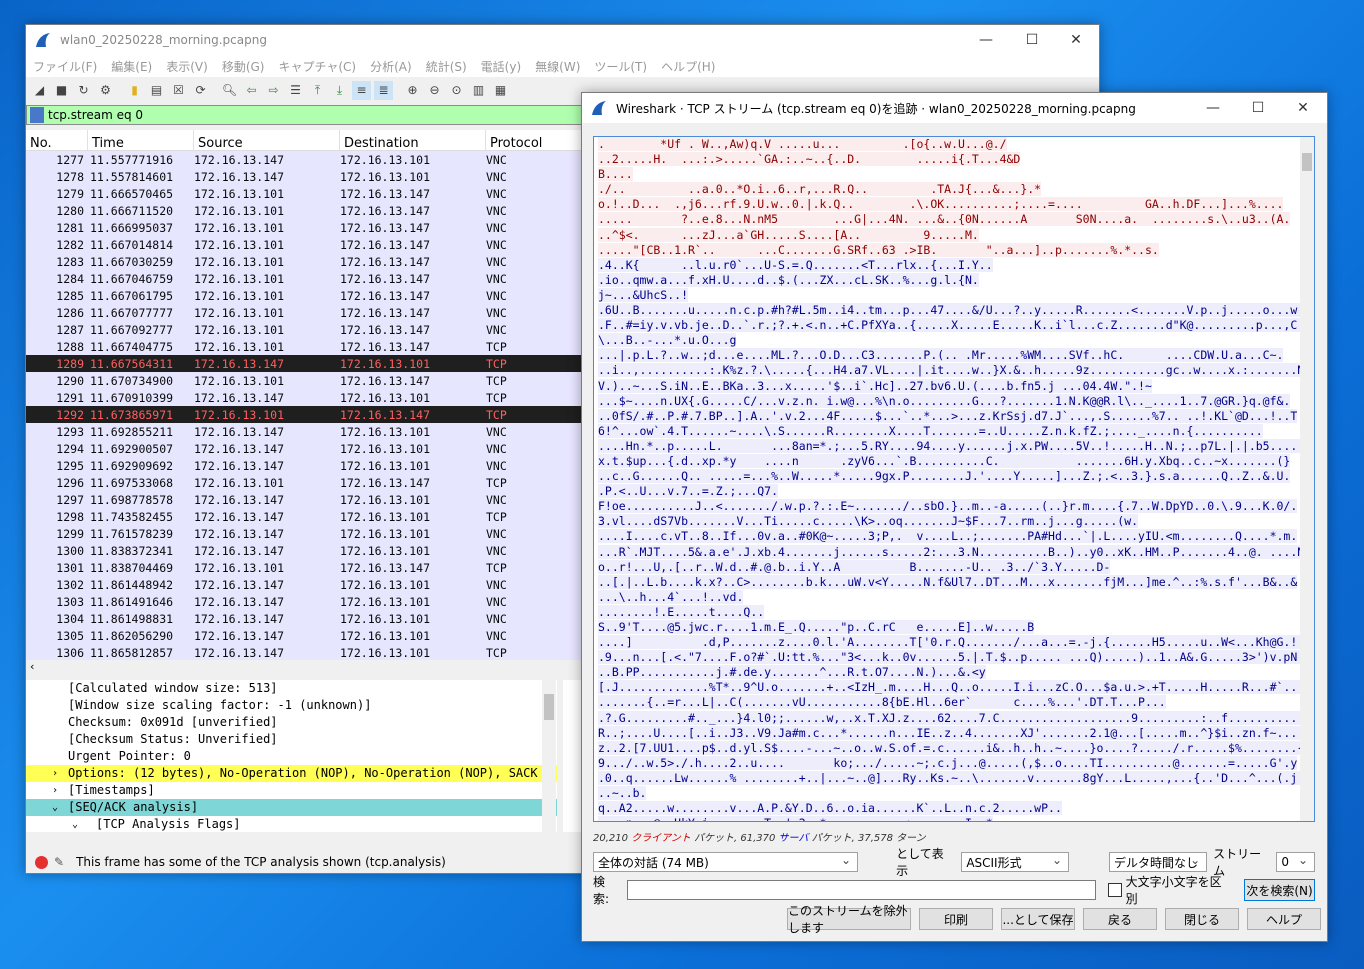 Image resolution: width=1364 pixels, height=969 pixels. What do you see at coordinates (557, 66) in the screenshot?
I see `menu-item: 無線(W)` at bounding box center [557, 66].